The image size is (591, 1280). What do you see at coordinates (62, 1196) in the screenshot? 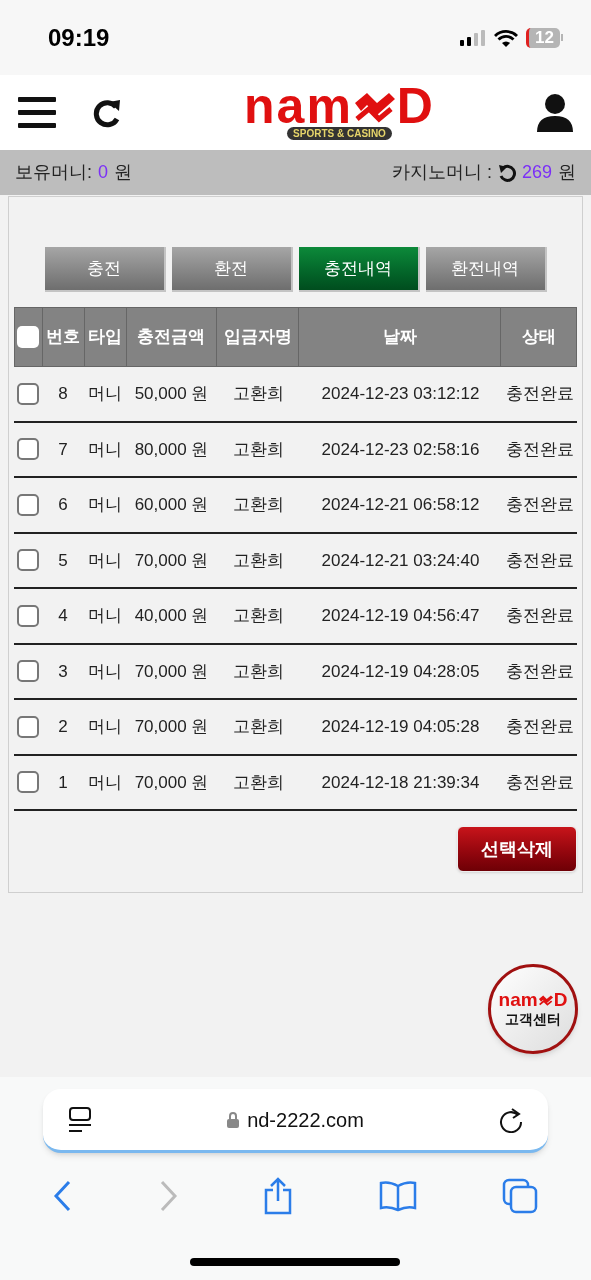
I see `back-icon` at bounding box center [62, 1196].